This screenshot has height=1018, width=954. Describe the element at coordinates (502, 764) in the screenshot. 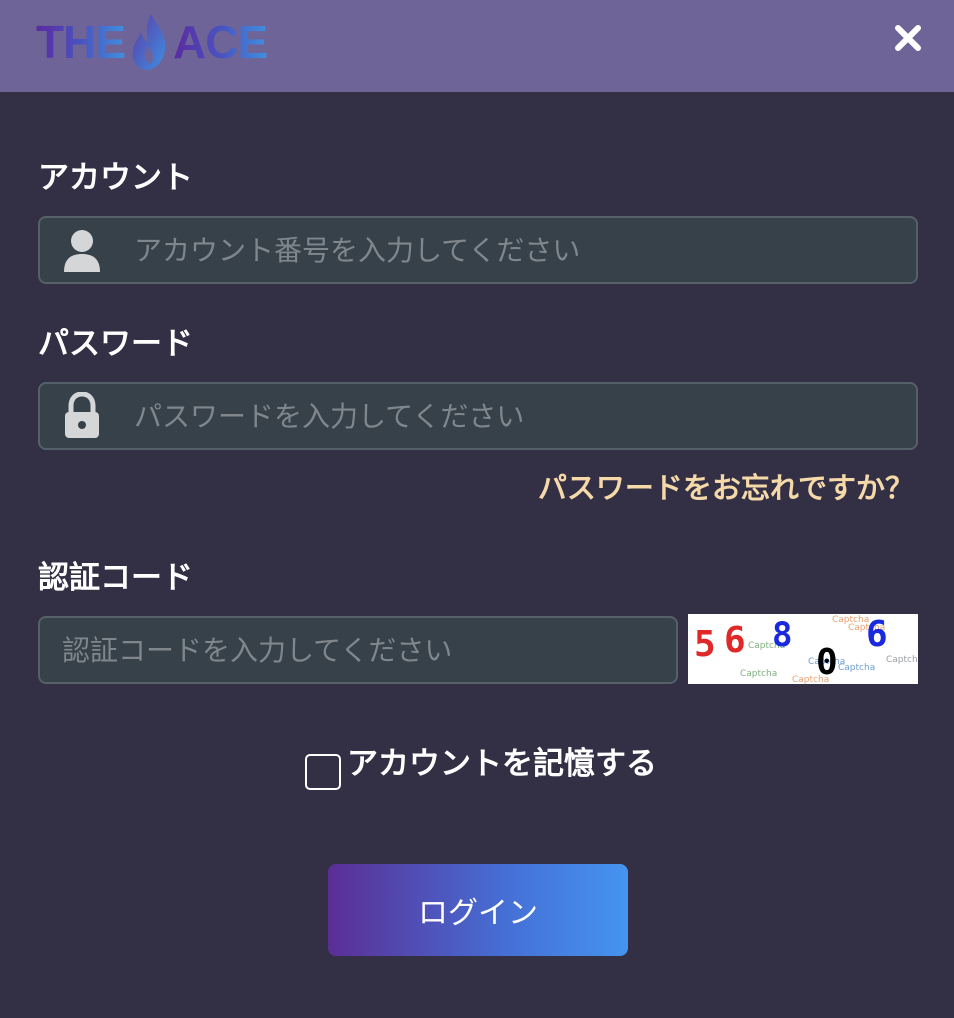

I see `remember-label: アカウントを記憶する` at that location.